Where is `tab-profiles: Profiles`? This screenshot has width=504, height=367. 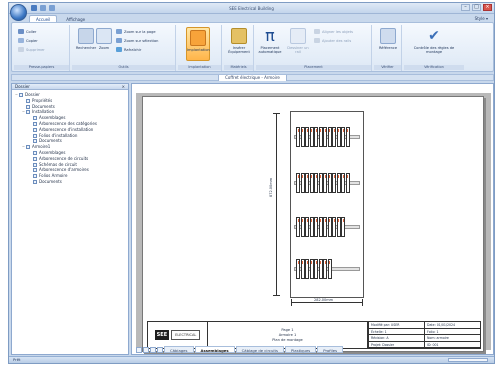
tab-profiles: Profiles is located at coordinates (330, 349).